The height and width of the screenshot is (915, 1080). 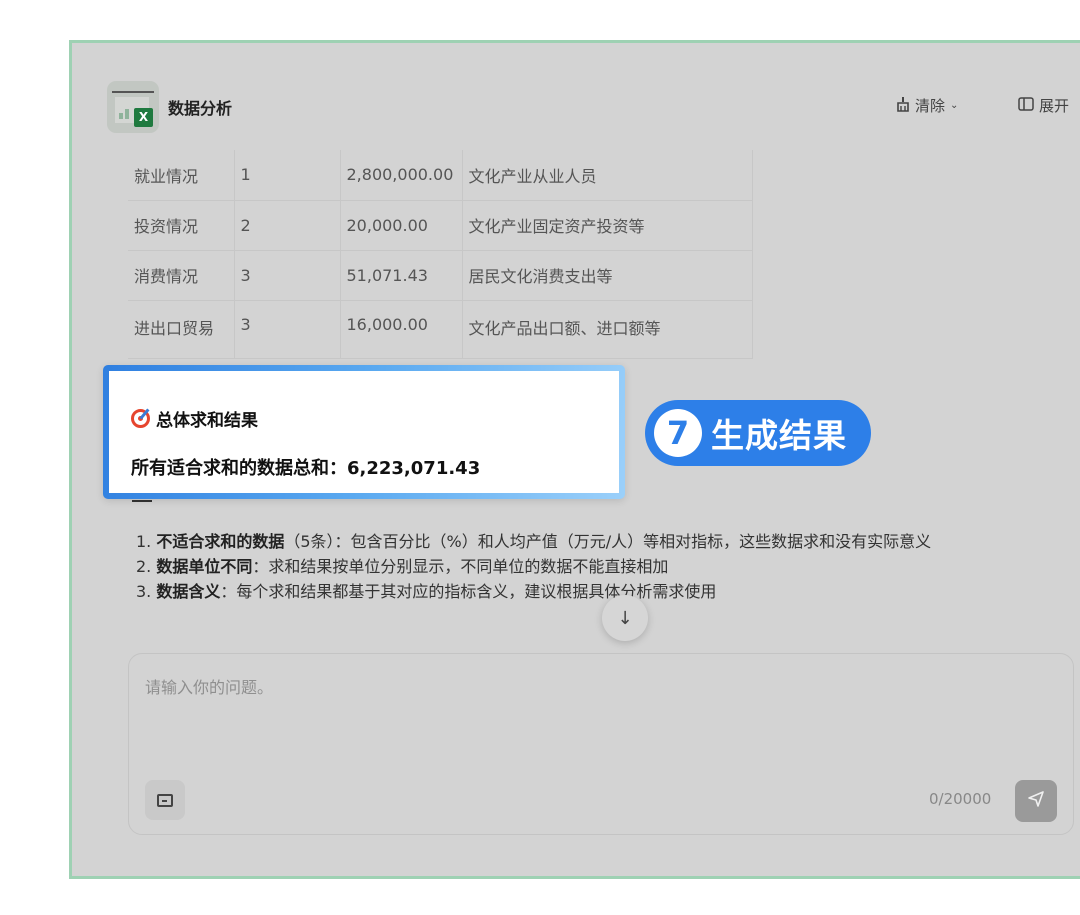 What do you see at coordinates (140, 418) in the screenshot?
I see `target-icon` at bounding box center [140, 418].